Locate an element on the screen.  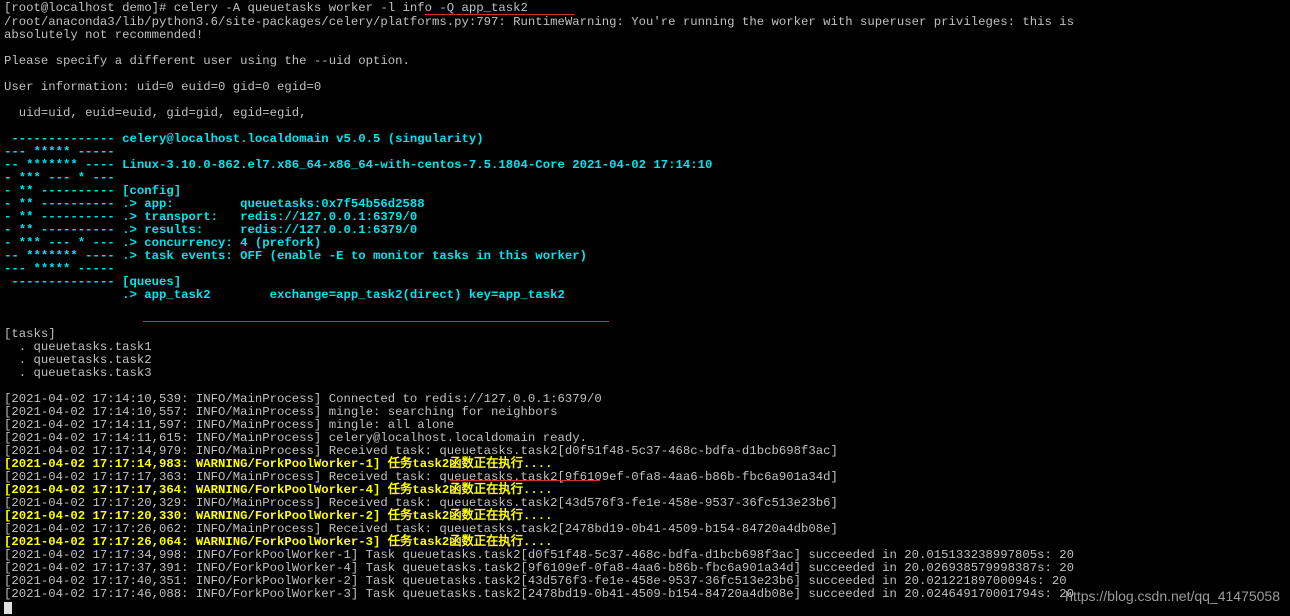
terminal-cursor is located at coordinates (8, 608).